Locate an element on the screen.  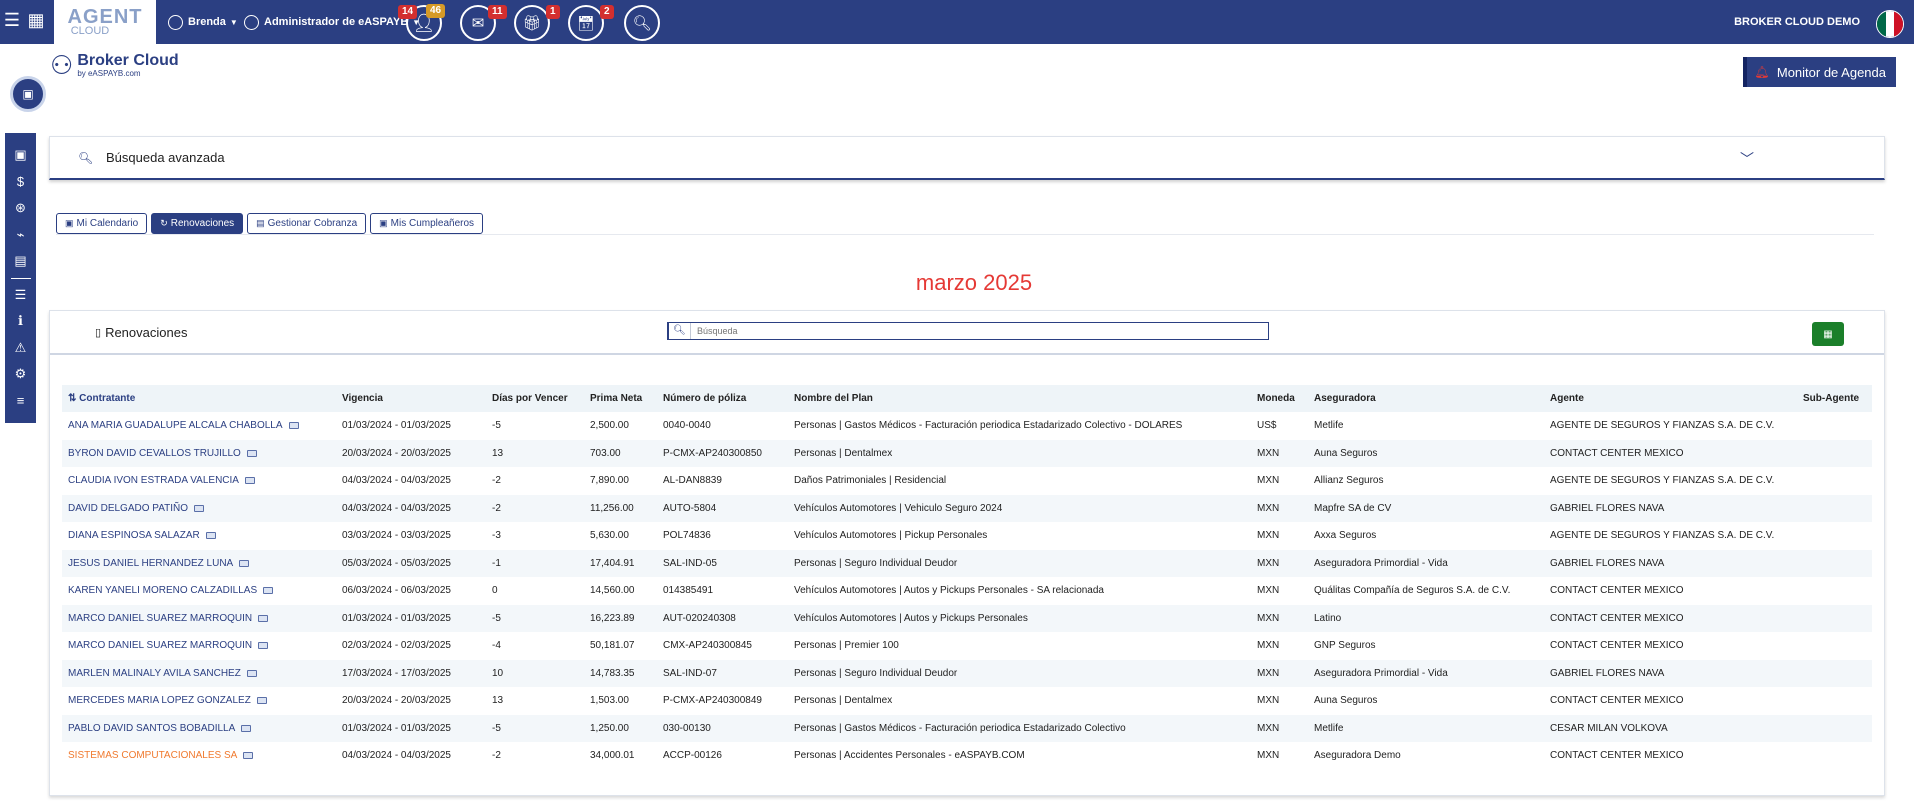
contratante-link: BYRON DAVID CEVALLOS TRUJILLO is located at coordinates (154, 453).